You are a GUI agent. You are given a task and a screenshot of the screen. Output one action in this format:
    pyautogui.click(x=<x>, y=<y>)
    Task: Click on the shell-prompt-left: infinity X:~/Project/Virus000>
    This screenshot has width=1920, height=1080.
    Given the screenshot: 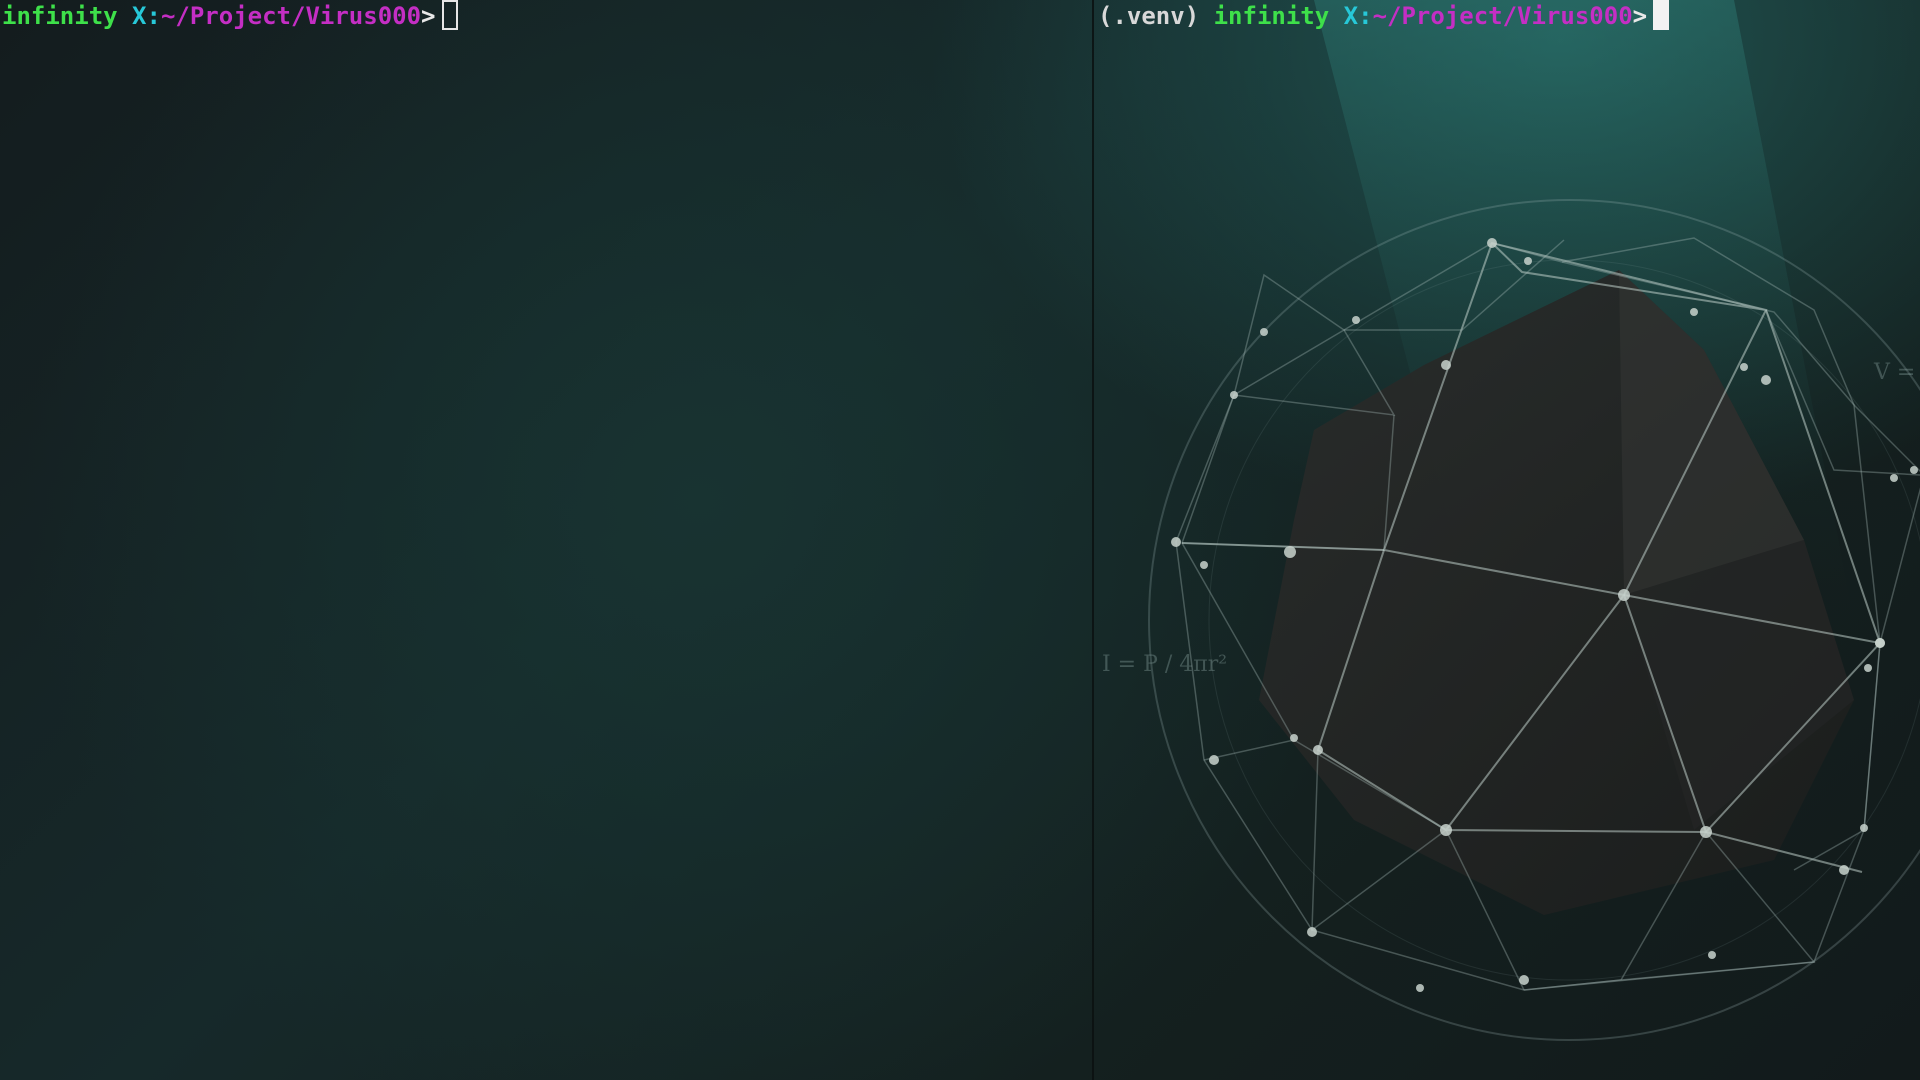 What is the action you would take?
    pyautogui.click(x=230, y=15)
    